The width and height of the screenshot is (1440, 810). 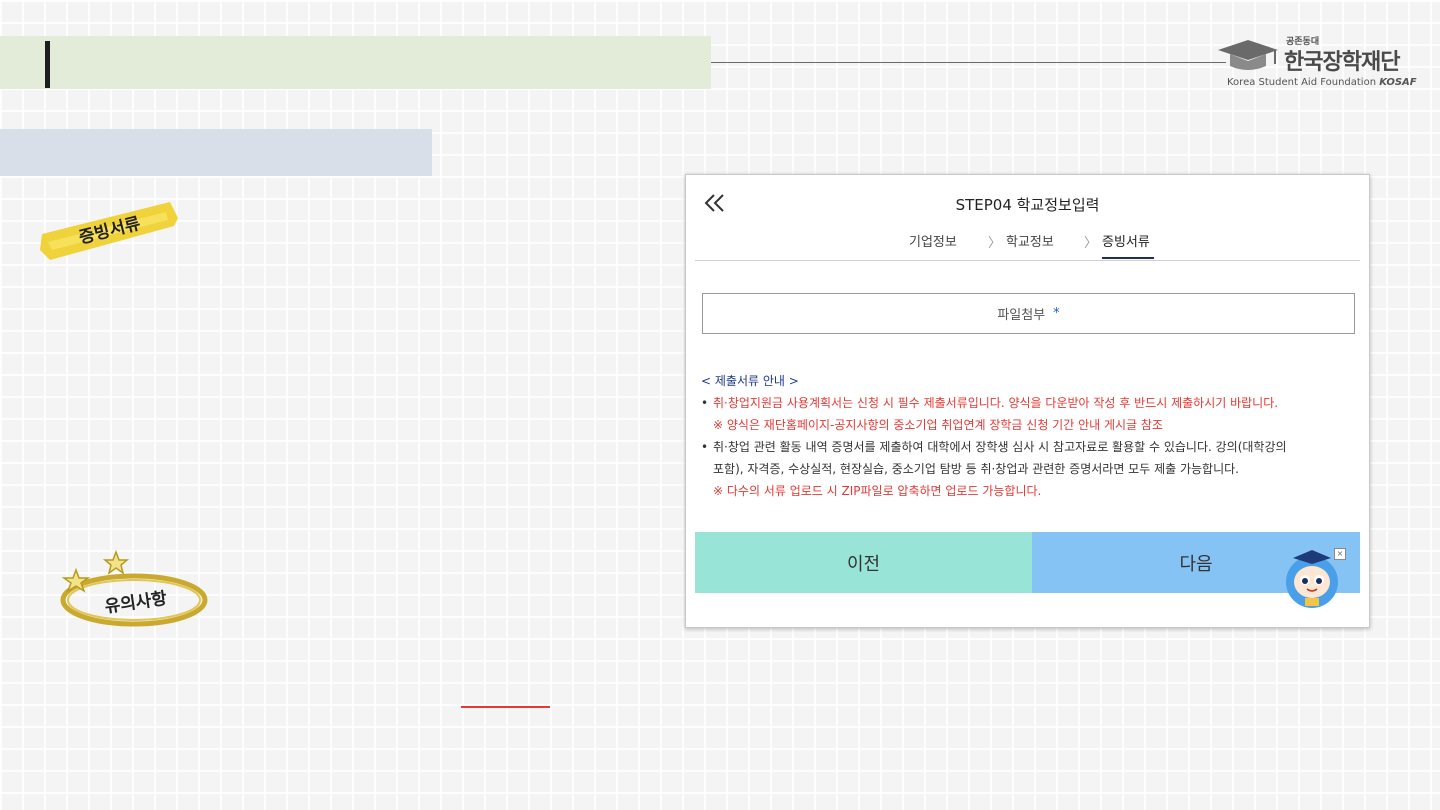 What do you see at coordinates (1027, 205) in the screenshot?
I see `panel-title: STEP04 학교정보입력` at bounding box center [1027, 205].